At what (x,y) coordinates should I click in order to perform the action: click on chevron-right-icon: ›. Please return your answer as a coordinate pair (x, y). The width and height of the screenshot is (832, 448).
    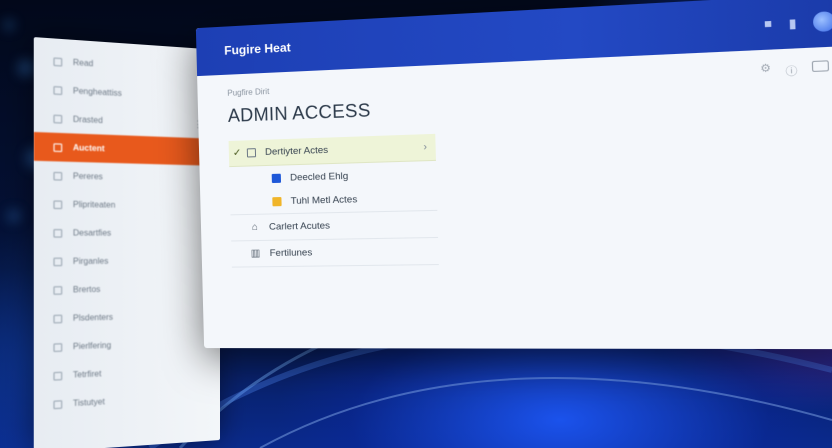
    Looking at the image, I should click on (425, 147).